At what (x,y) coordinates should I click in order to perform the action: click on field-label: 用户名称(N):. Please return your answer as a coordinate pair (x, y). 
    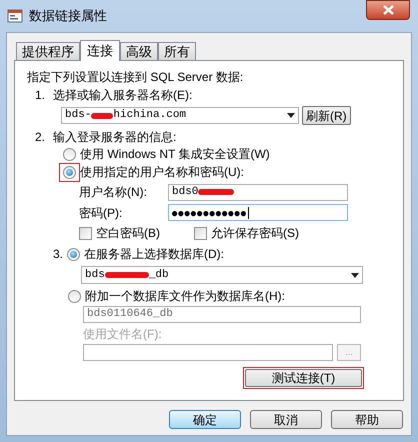
    Looking at the image, I should click on (113, 192).